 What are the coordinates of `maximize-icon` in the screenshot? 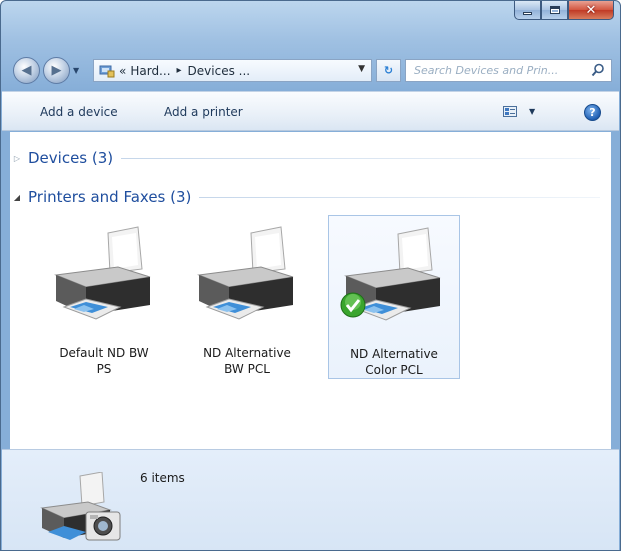 It's located at (554, 10).